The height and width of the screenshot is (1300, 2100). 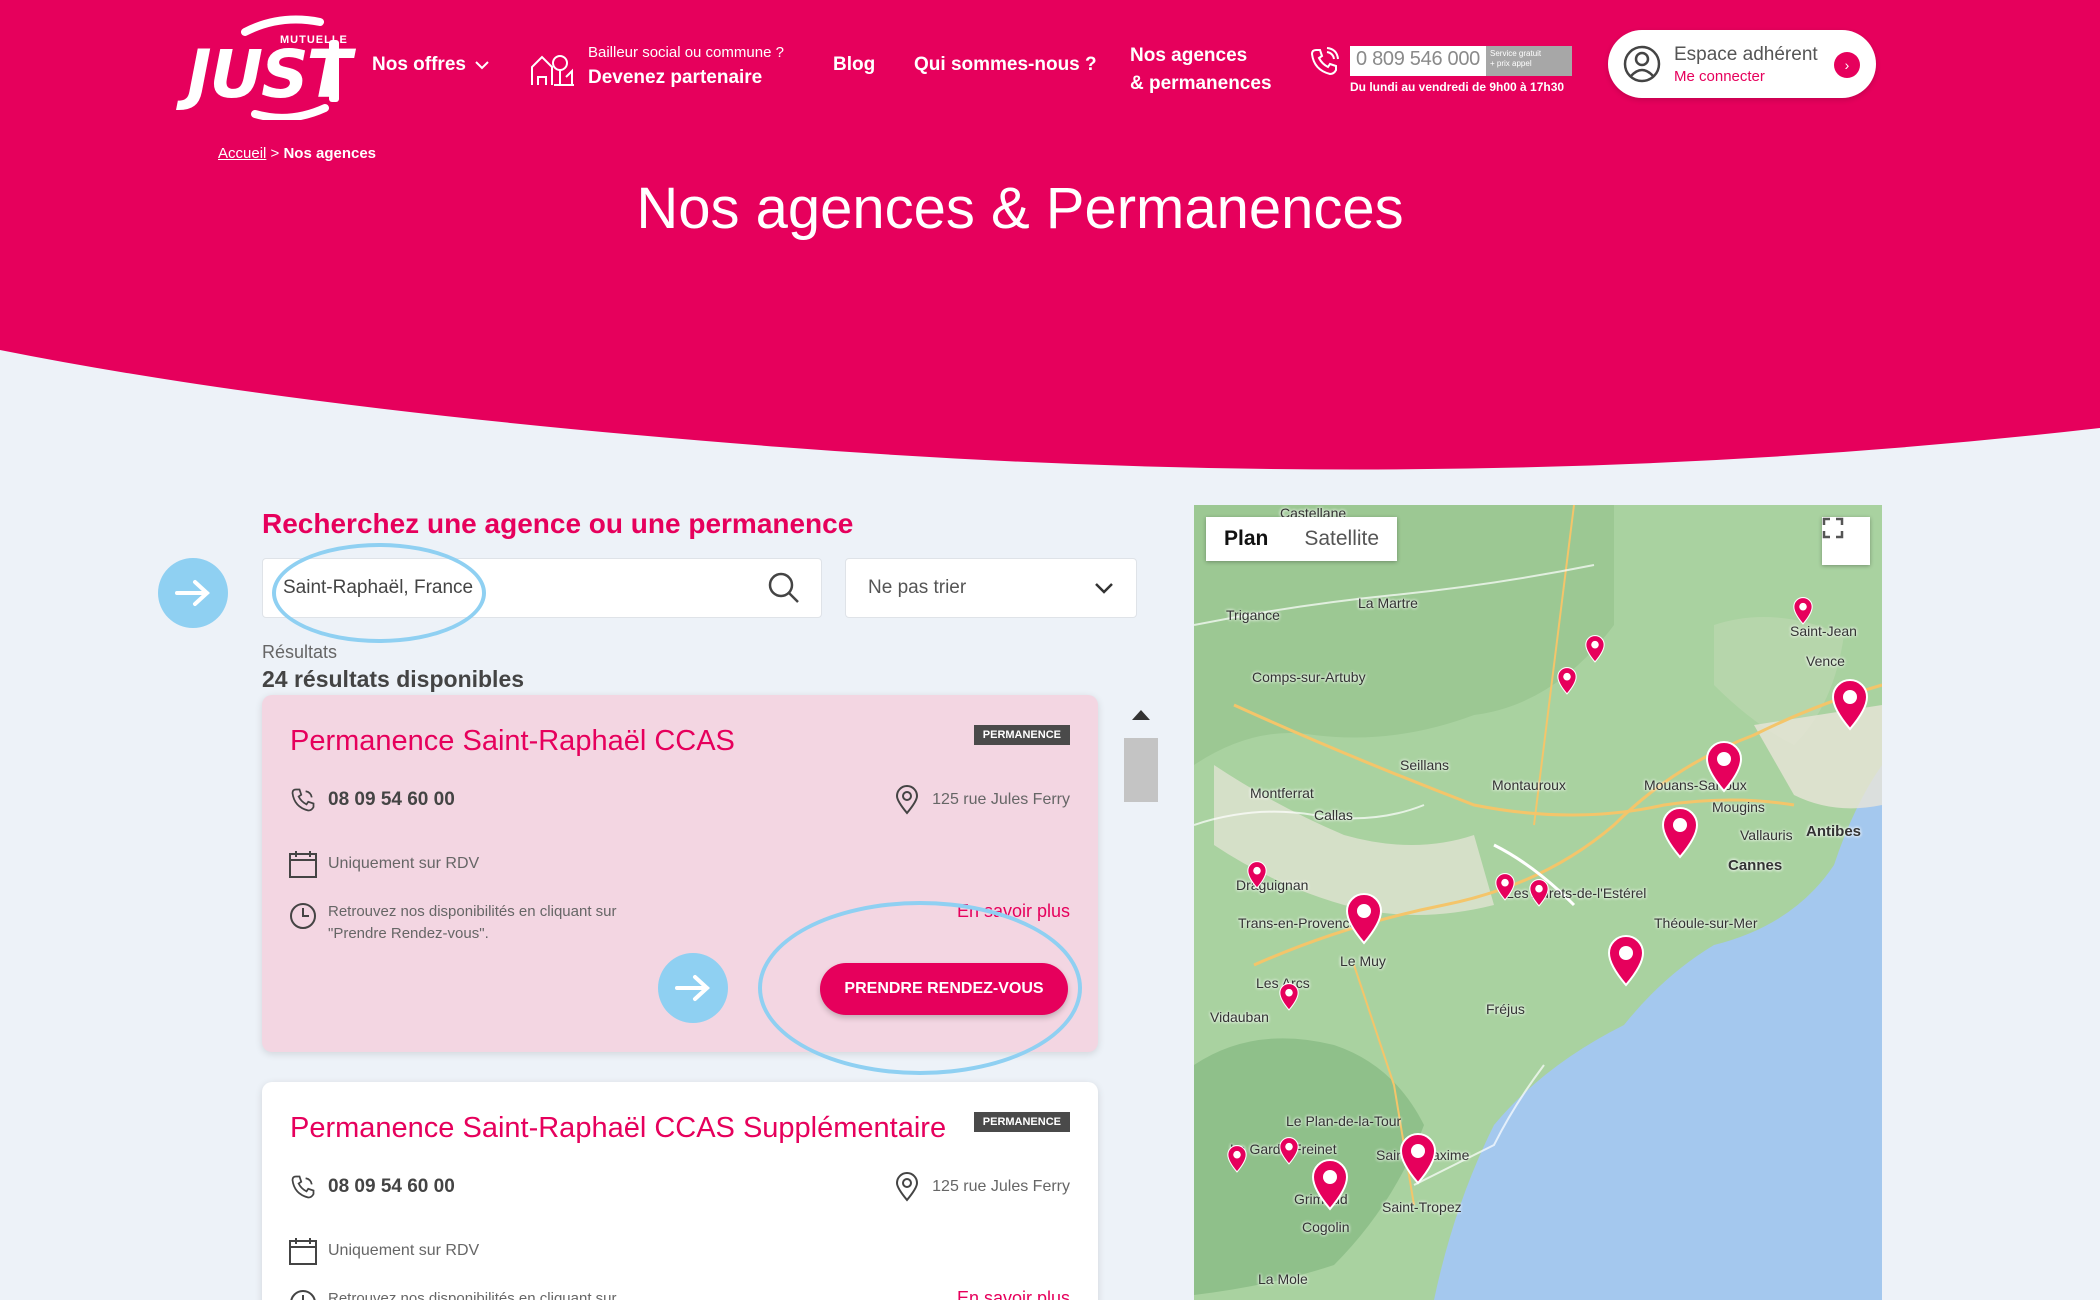 I want to click on partner-cta: Devenez partenaire, so click(x=675, y=77).